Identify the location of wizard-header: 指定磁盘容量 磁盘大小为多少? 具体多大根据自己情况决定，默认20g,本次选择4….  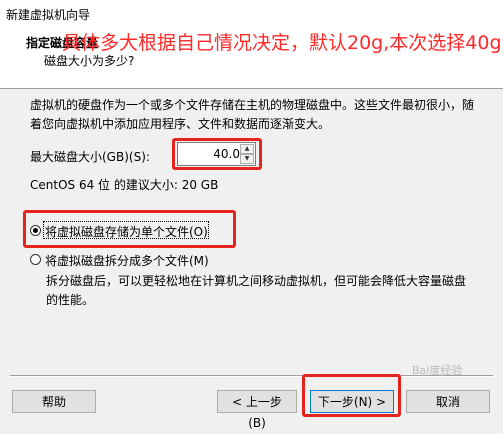
(251, 57).